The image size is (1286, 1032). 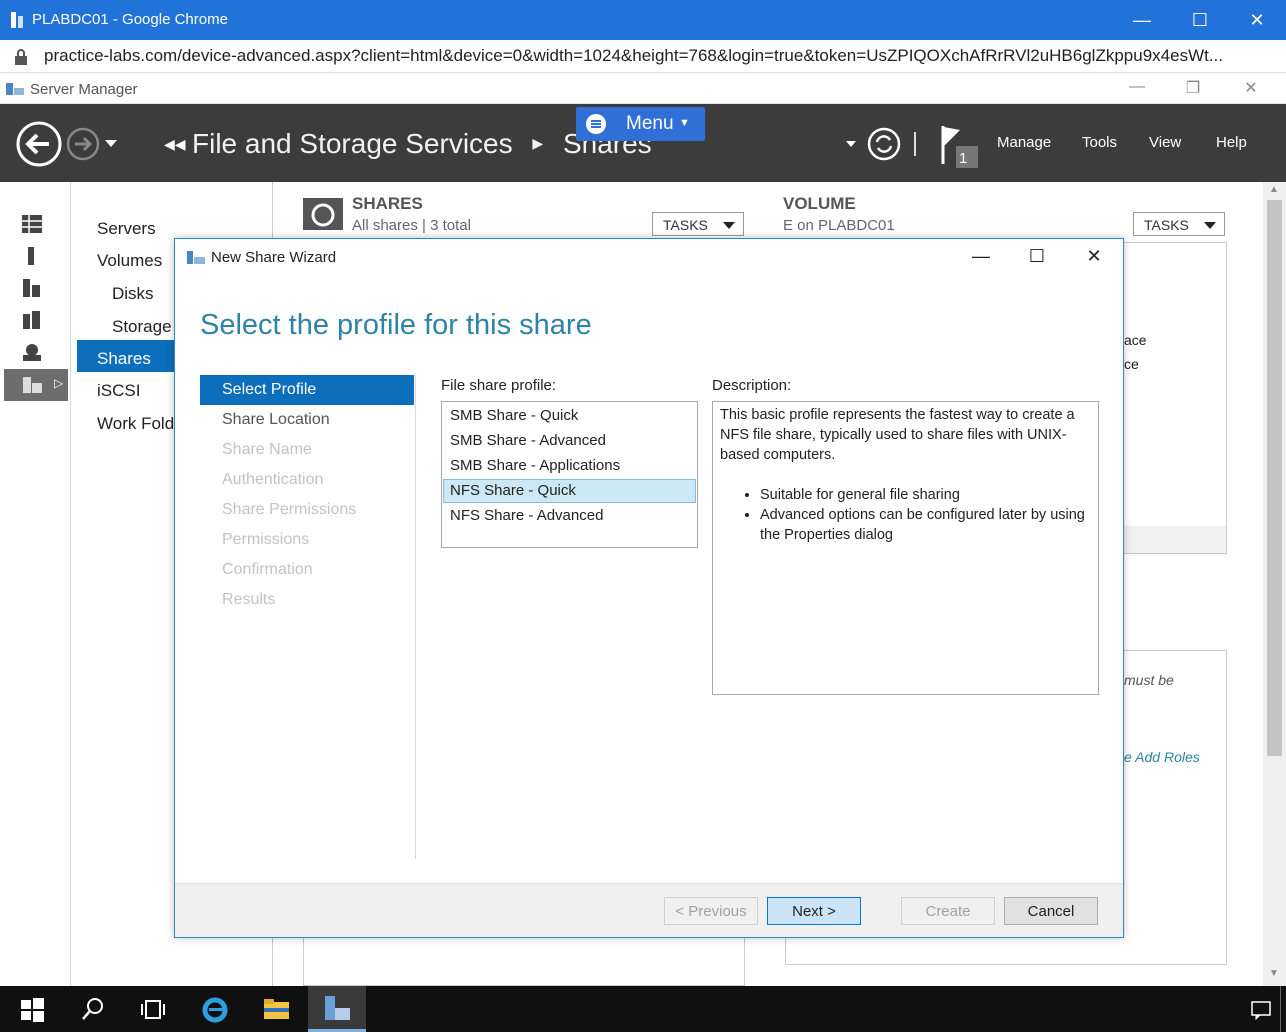 I want to click on wizard-title: New Share Wizard, so click(x=274, y=257).